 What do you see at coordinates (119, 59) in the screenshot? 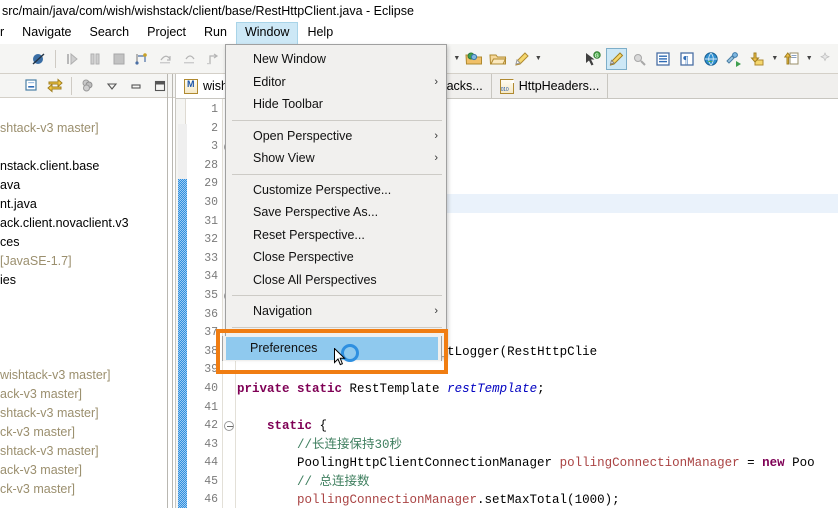
I see `terminate-icon` at bounding box center [119, 59].